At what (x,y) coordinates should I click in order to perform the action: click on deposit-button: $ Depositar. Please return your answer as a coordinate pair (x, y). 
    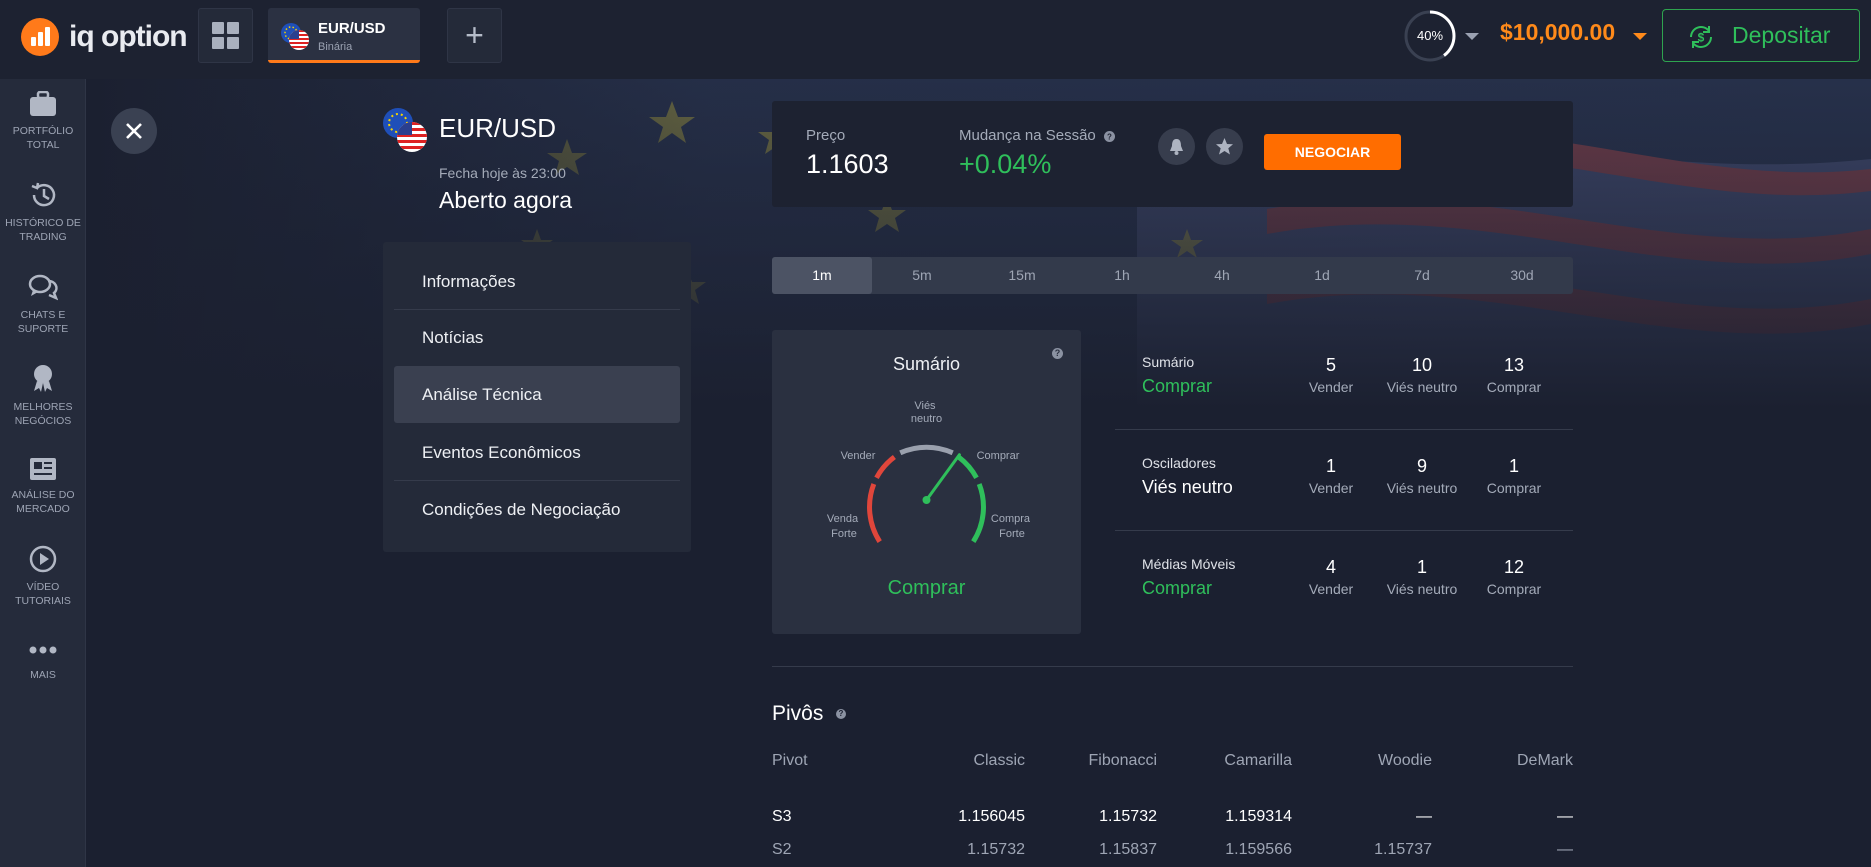
    Looking at the image, I should click on (1761, 35).